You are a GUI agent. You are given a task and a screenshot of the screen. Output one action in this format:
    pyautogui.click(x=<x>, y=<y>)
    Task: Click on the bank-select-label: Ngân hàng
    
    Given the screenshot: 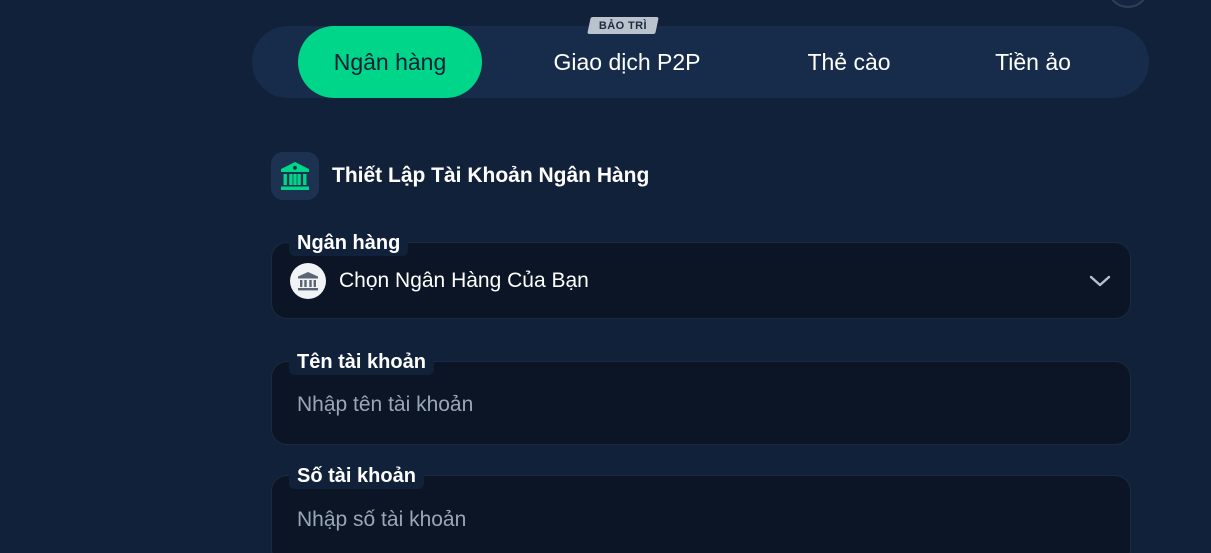 What is the action you would take?
    pyautogui.click(x=349, y=243)
    